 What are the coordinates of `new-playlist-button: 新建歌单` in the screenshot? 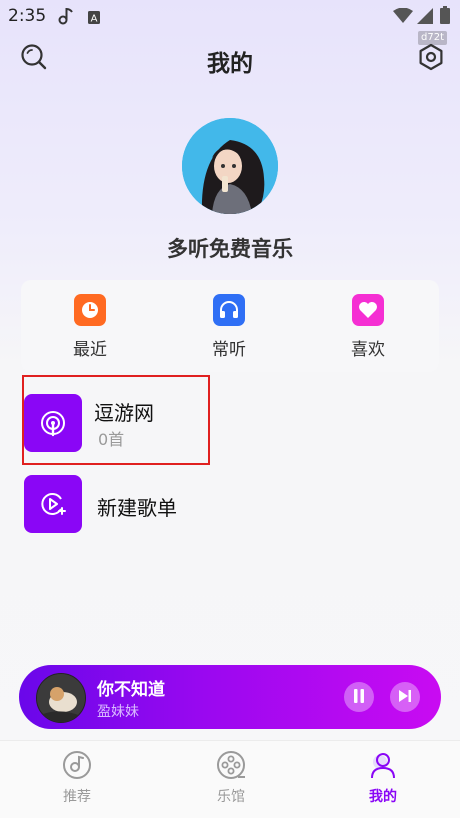 It's located at (229, 505).